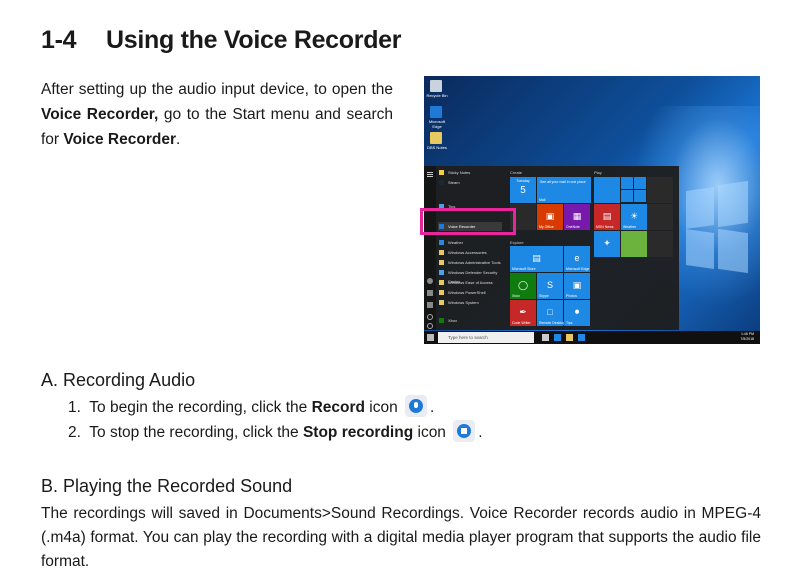 The image size is (800, 574). Describe the element at coordinates (430, 305) in the screenshot. I see `pictures-icon` at that location.